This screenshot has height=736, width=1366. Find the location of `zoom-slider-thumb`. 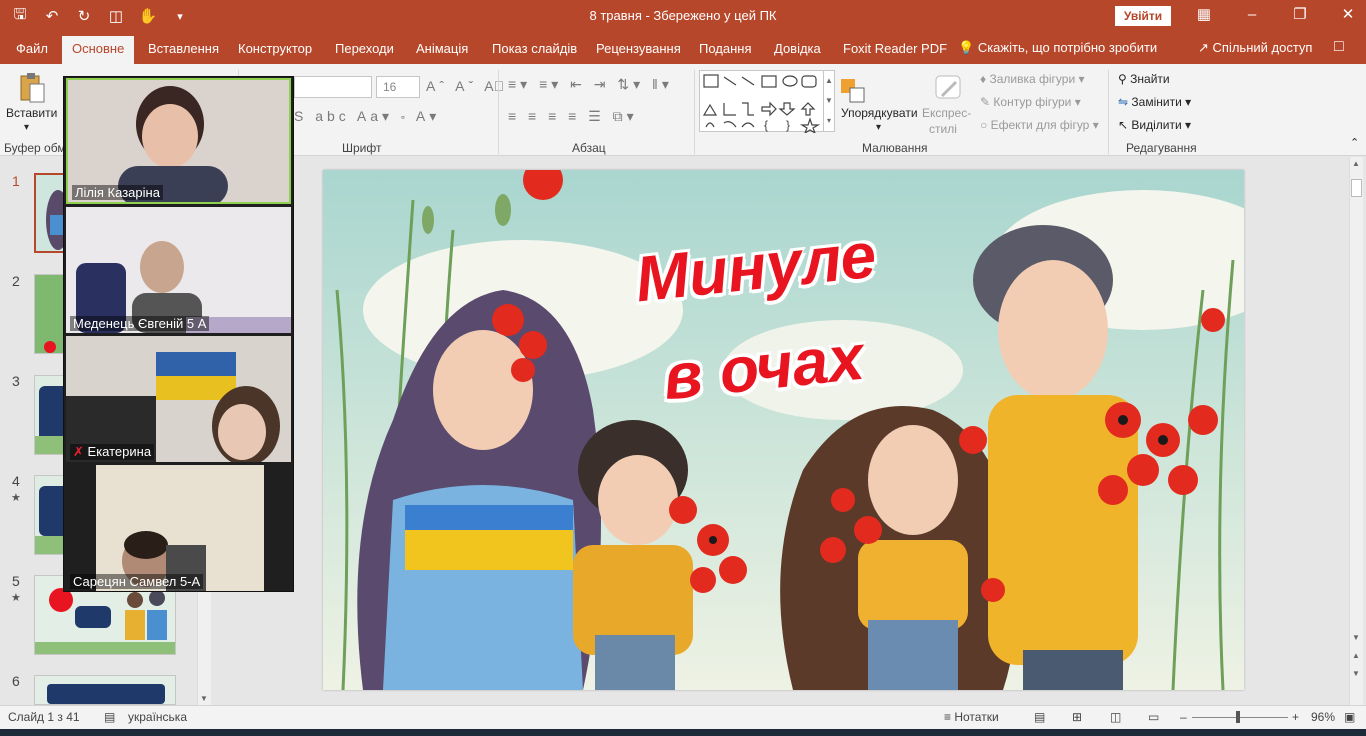

zoom-slider-thumb is located at coordinates (1238, 717).